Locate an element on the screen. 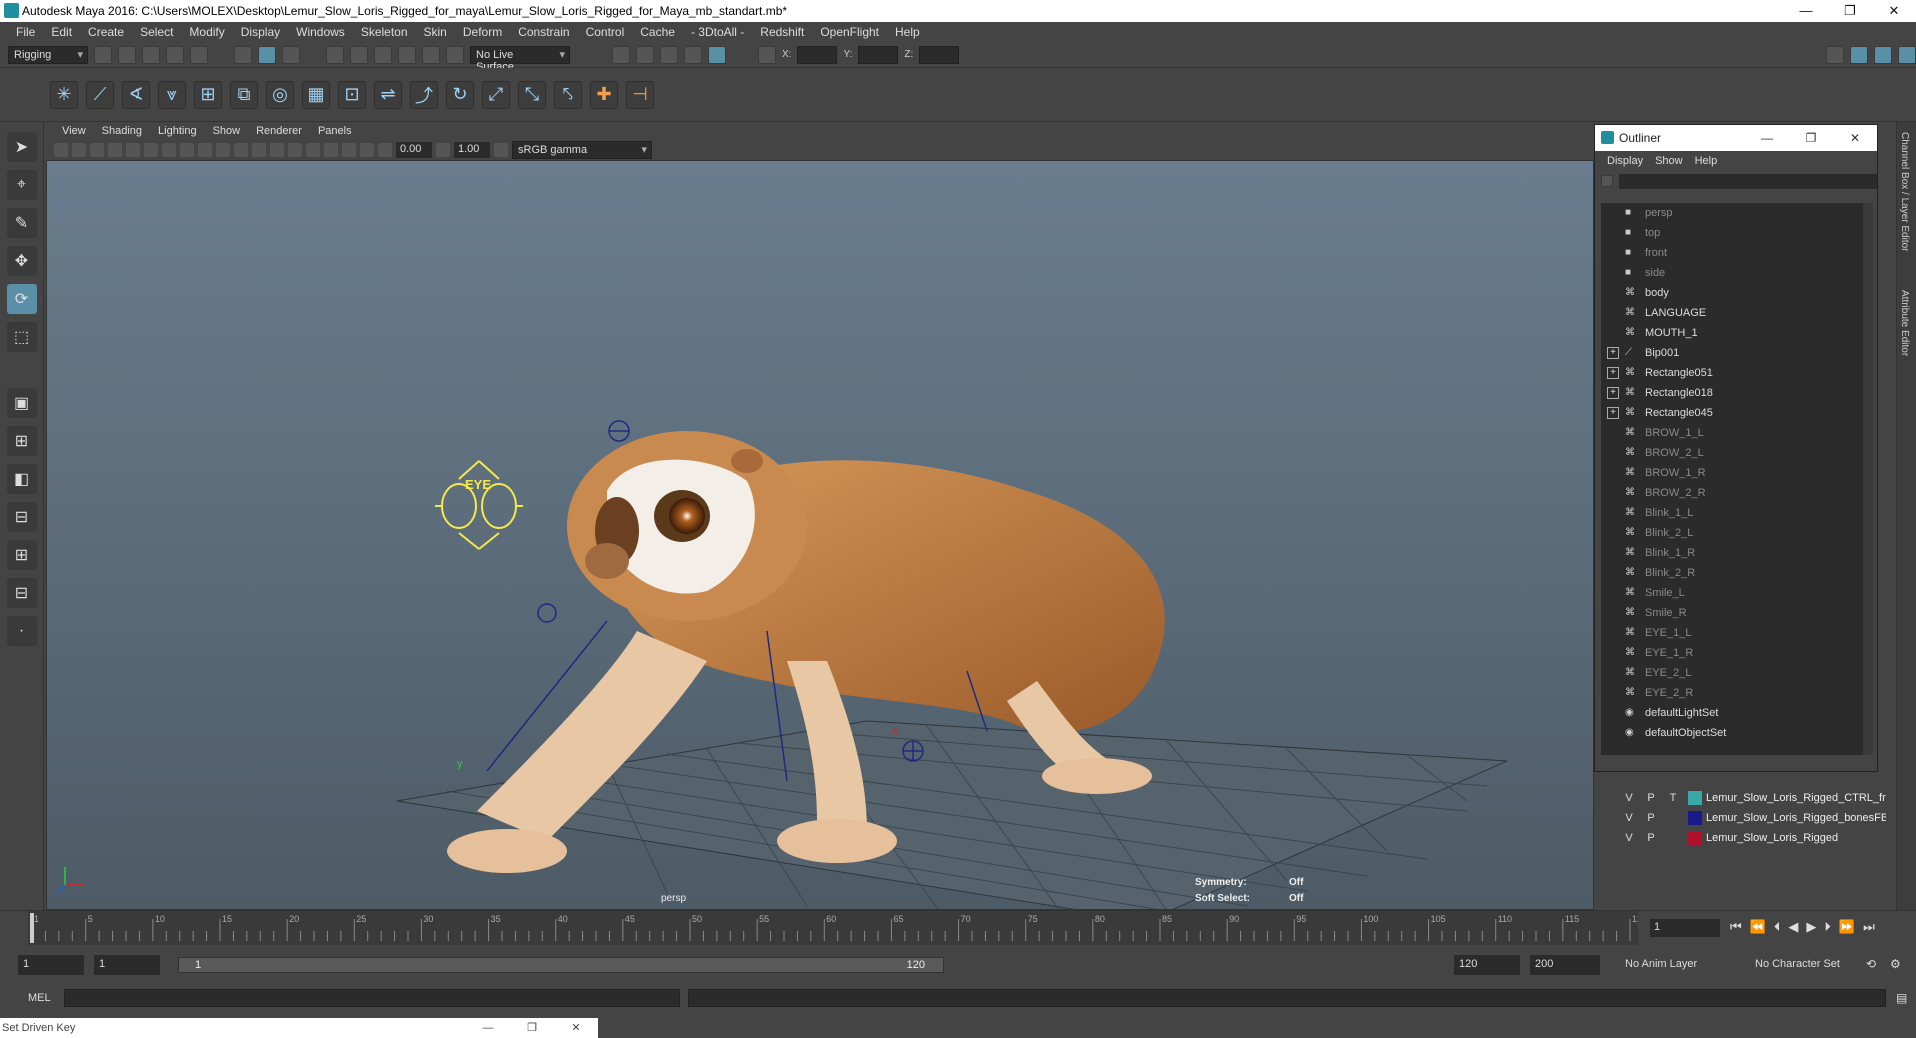 This screenshot has height=1038, width=1916. outliner-item: ⌘ Smile_L is located at coordinates (1732, 593).